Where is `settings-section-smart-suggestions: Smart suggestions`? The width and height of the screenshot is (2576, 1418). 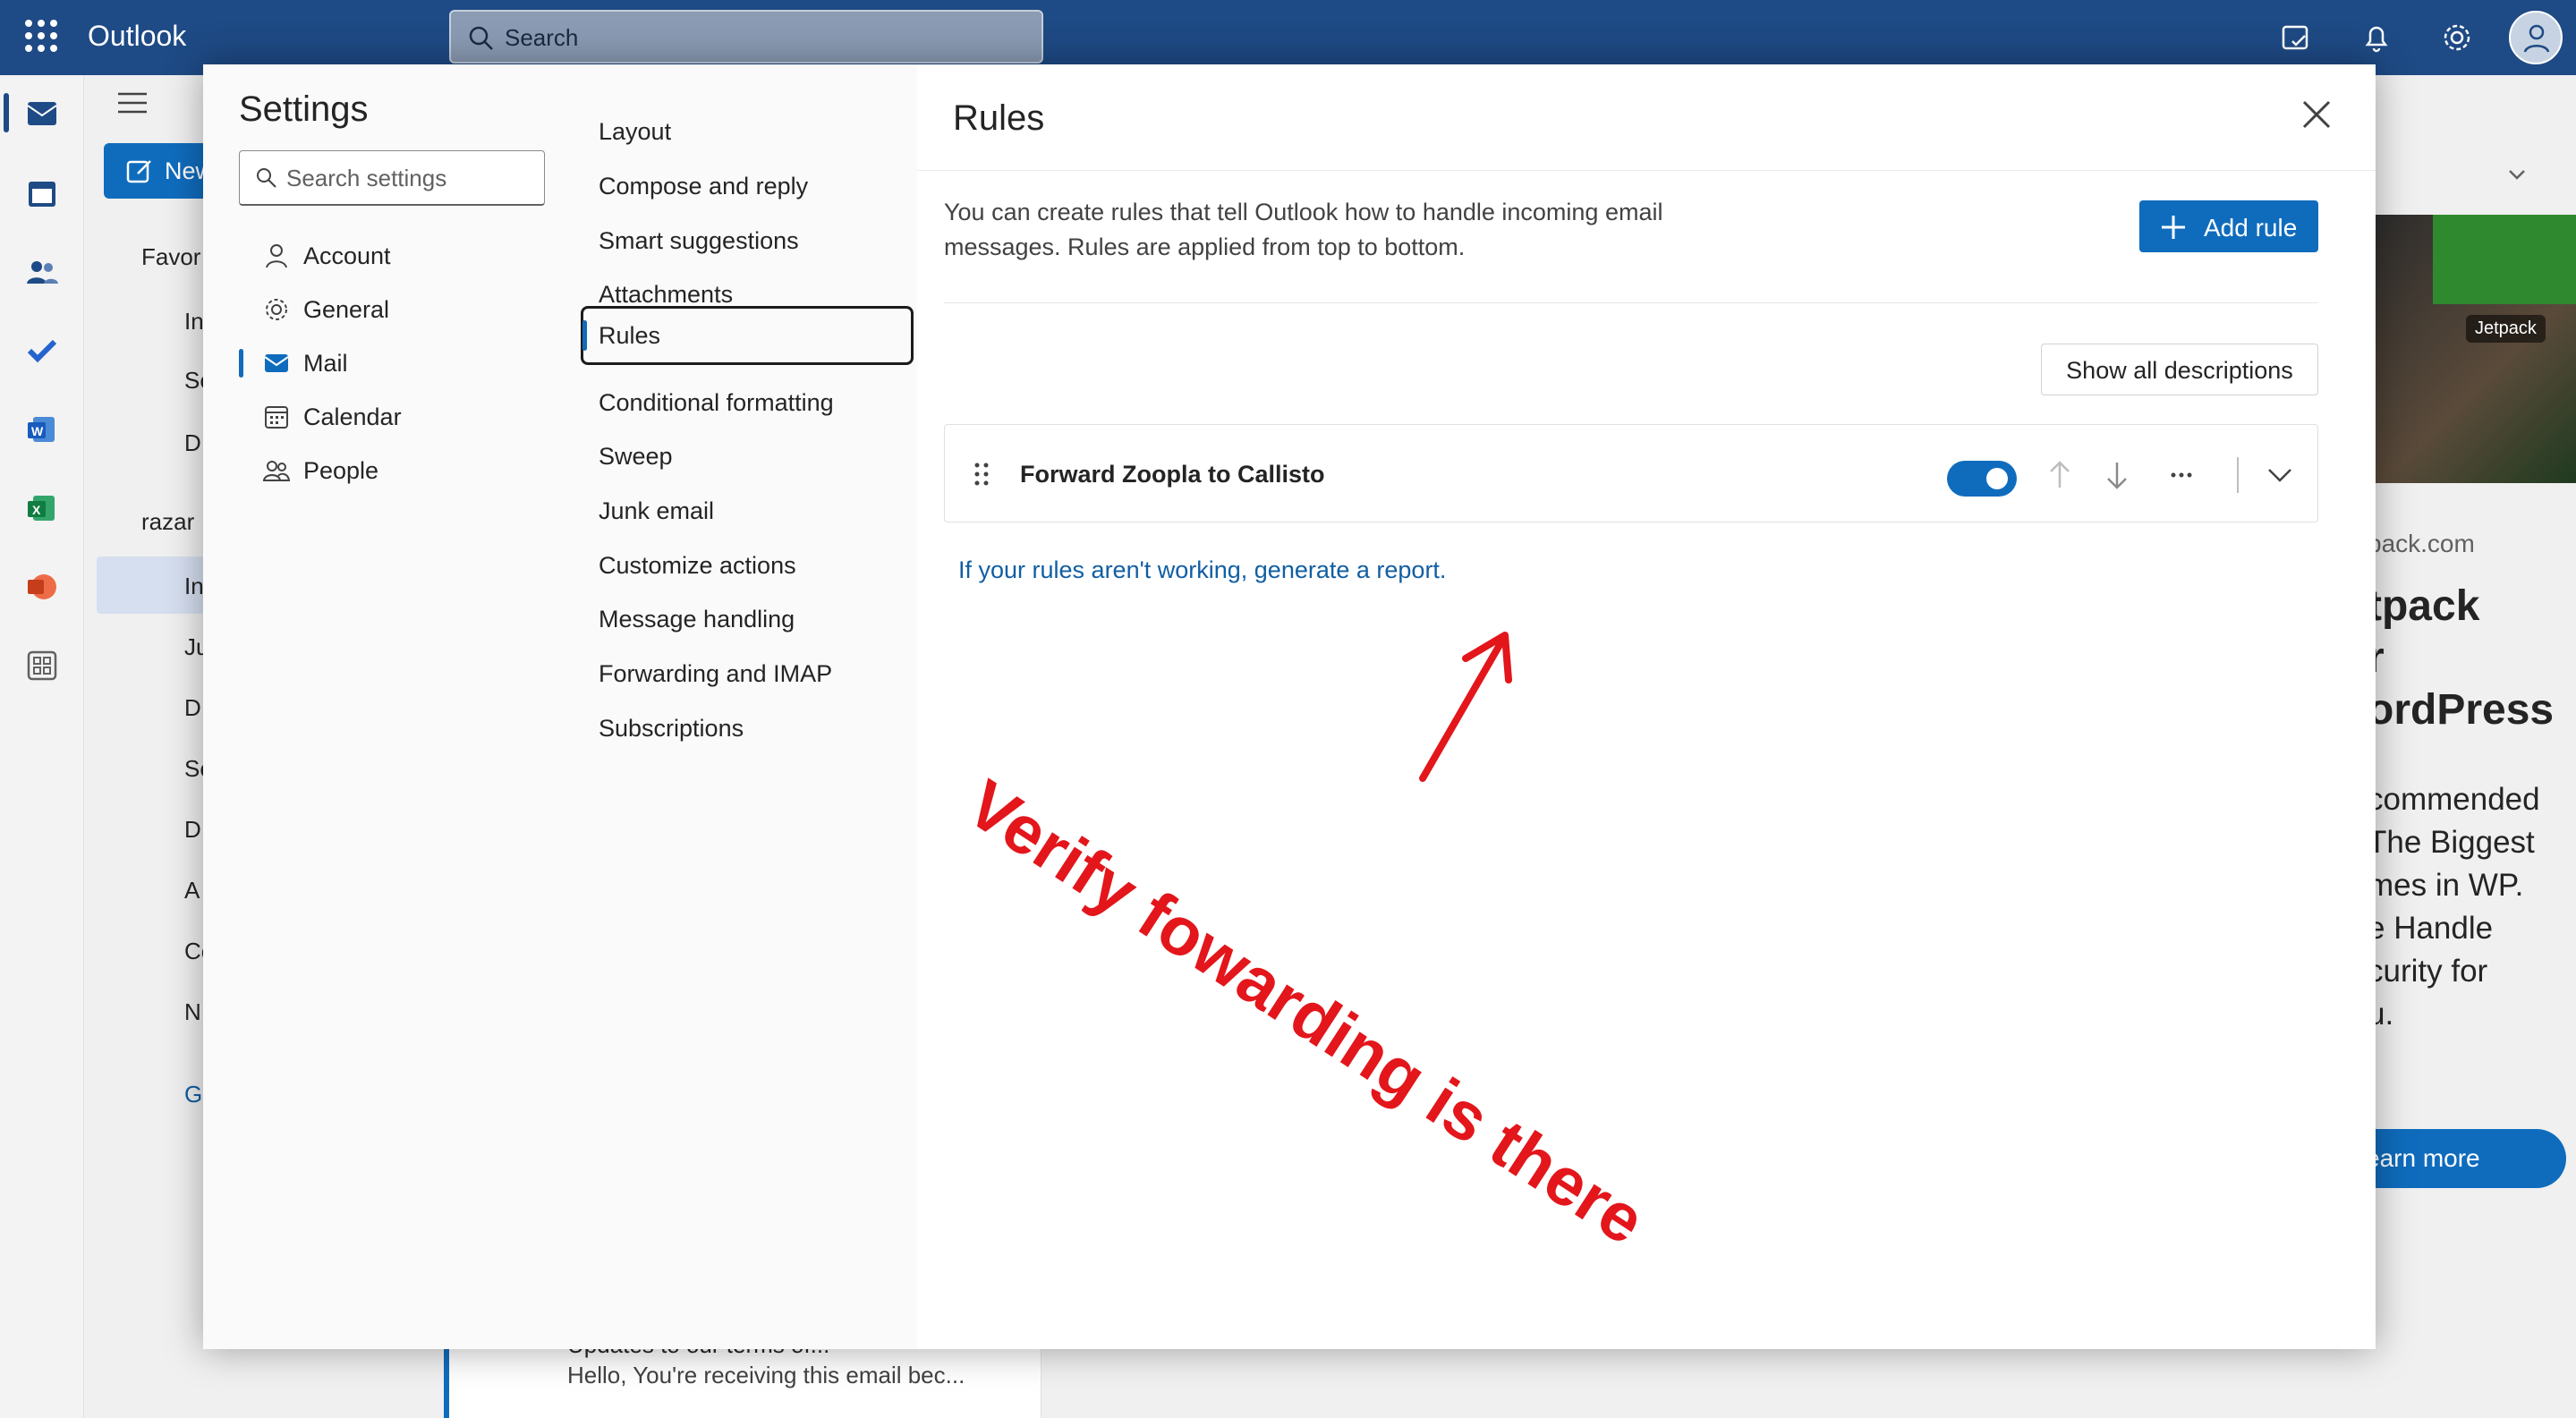 settings-section-smart-suggestions: Smart suggestions is located at coordinates (747, 240).